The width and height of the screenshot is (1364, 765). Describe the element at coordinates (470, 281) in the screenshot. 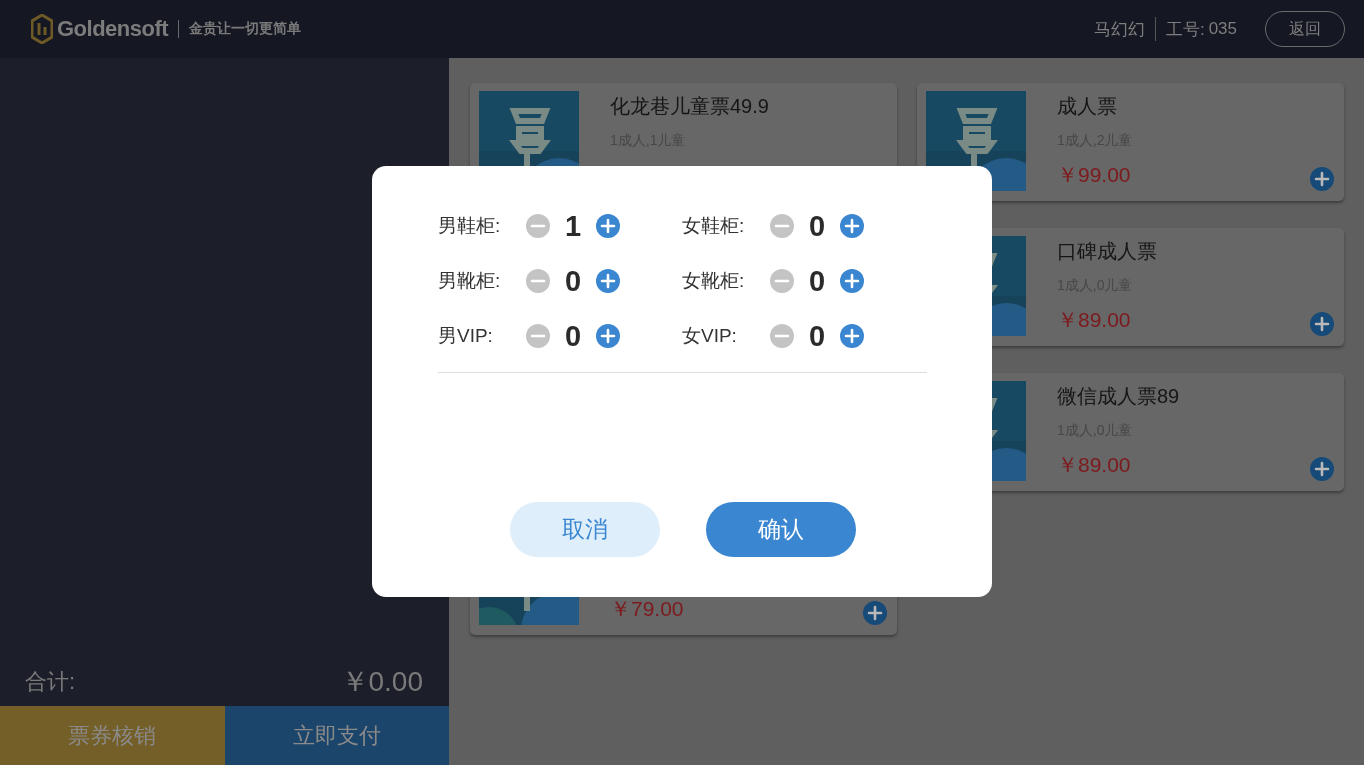

I see `counter-label: 男靴柜:` at that location.